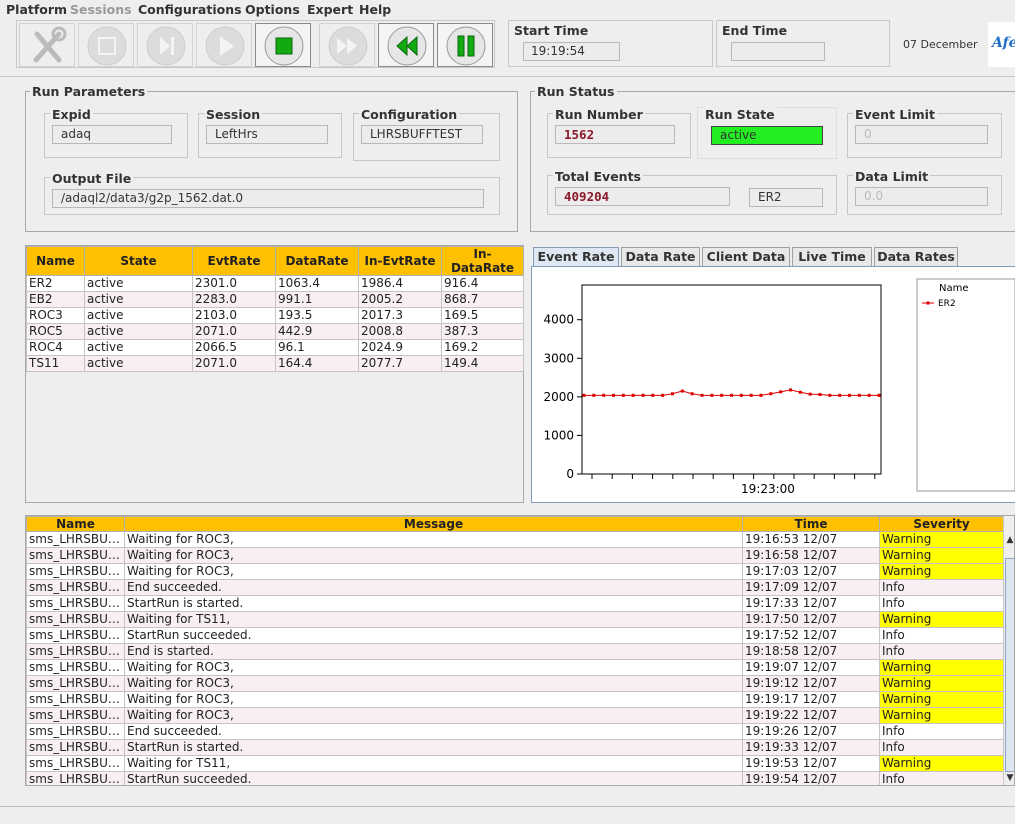  I want to click on event-rate-chart: 0 1000 2000 3000 4000 19:23:00 Name ER2, so click(779, 387).